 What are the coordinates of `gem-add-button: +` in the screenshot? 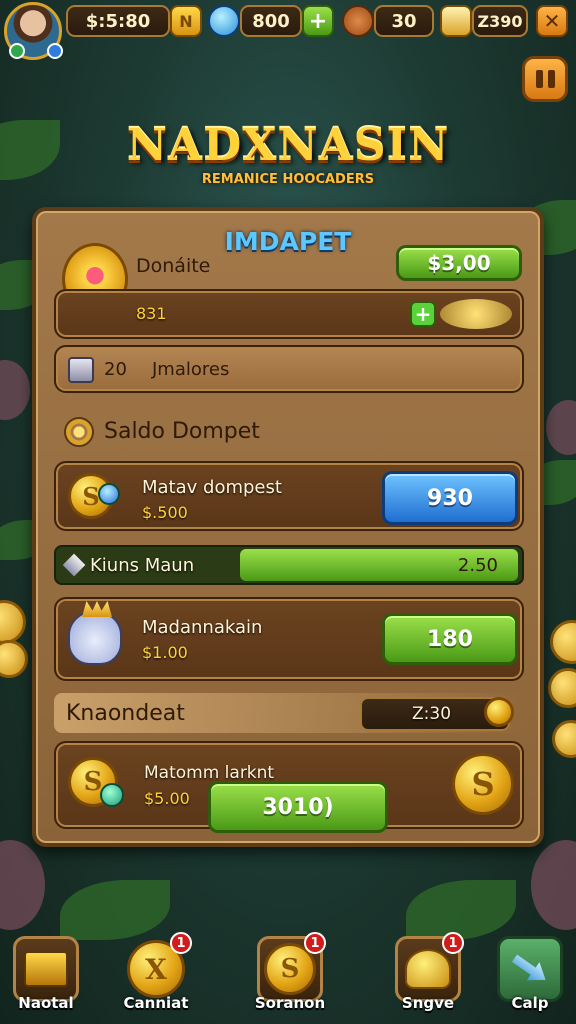 It's located at (318, 21).